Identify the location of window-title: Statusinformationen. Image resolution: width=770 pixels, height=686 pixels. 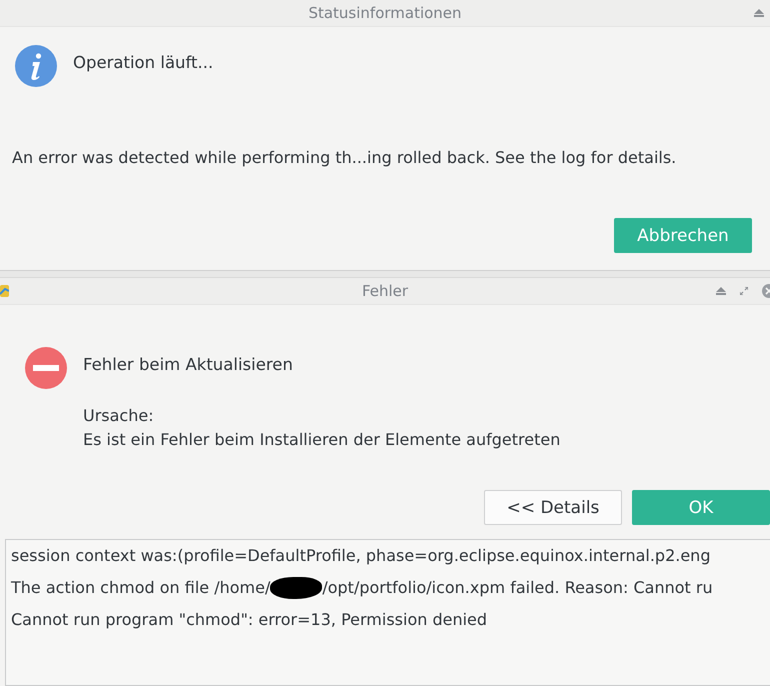
(385, 13).